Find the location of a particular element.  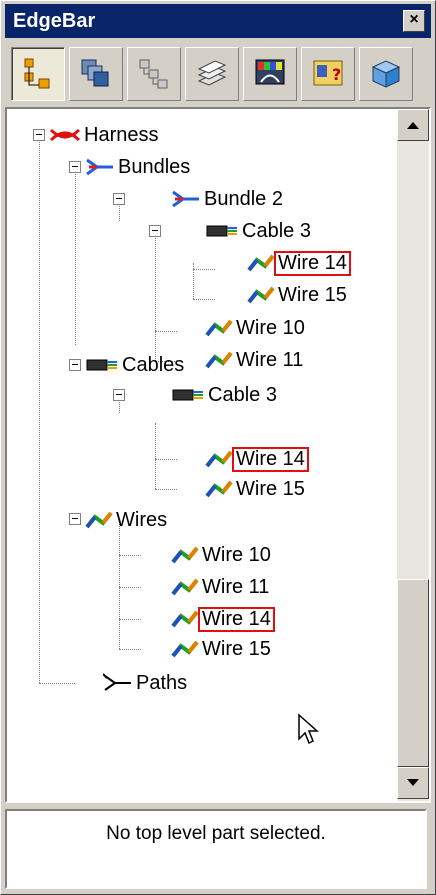

collapse-bundles-toggle is located at coordinates (75, 167).